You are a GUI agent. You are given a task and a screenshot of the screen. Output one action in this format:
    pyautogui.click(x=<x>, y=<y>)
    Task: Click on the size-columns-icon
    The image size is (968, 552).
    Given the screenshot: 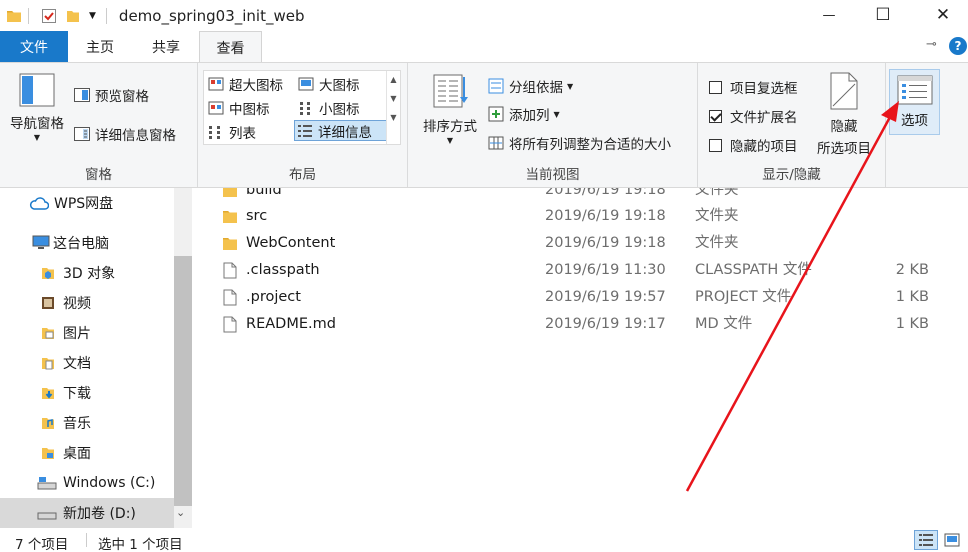 What is the action you would take?
    pyautogui.click(x=496, y=143)
    